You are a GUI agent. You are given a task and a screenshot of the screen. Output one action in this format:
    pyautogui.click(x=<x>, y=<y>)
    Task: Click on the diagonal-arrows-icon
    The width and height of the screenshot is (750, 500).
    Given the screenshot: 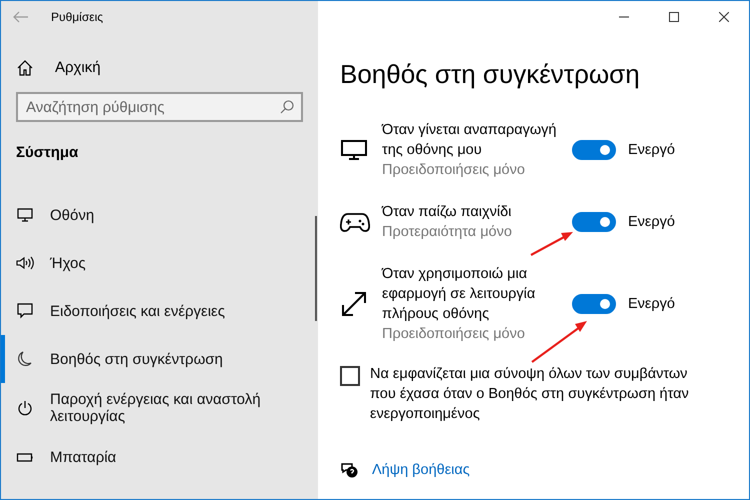 What is the action you would take?
    pyautogui.click(x=354, y=304)
    